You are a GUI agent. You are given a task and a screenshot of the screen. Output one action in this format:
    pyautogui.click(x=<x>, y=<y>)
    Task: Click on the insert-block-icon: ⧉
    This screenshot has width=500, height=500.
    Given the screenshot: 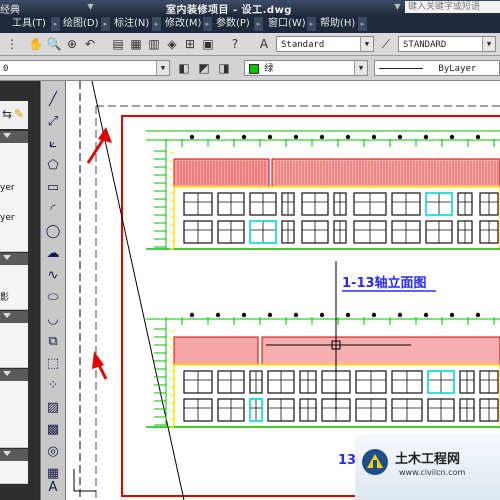 What is the action you would take?
    pyautogui.click(x=53, y=342)
    